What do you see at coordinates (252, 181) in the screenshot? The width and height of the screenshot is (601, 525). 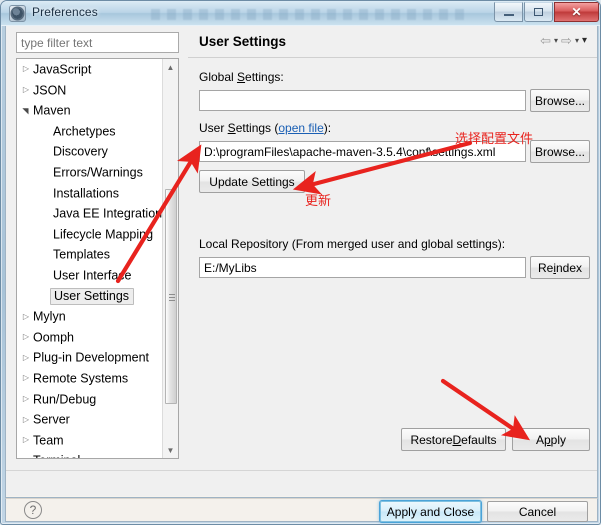 I see `update-settings-button: Update Settings` at bounding box center [252, 181].